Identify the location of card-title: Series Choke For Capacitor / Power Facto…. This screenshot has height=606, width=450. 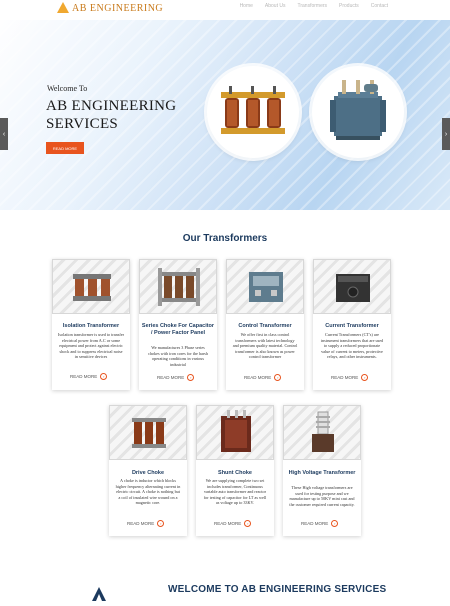
(178, 329).